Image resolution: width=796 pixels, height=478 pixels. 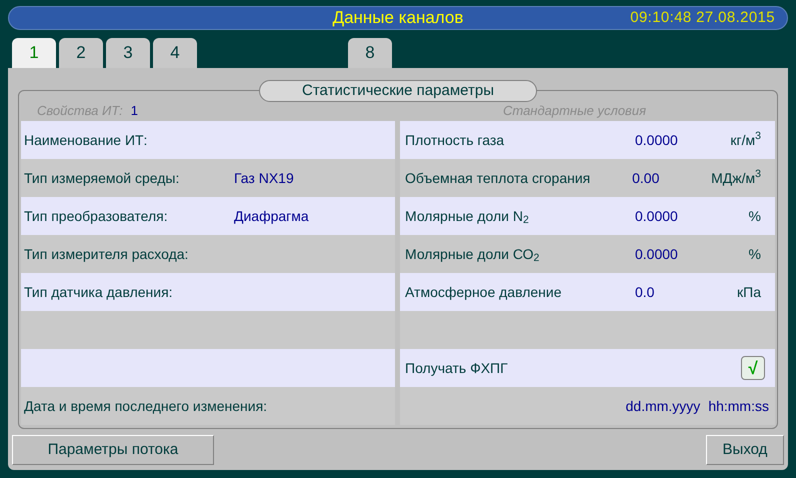 I want to click on caption-value: 1, so click(x=134, y=111).